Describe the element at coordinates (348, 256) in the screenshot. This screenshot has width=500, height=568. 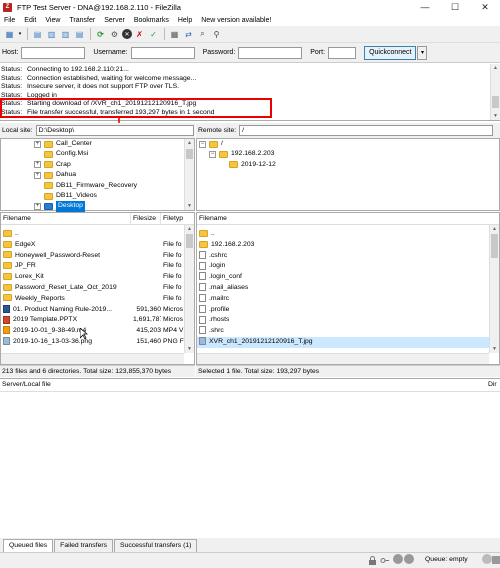
I see `remote-file-row: .cshrc` at that location.